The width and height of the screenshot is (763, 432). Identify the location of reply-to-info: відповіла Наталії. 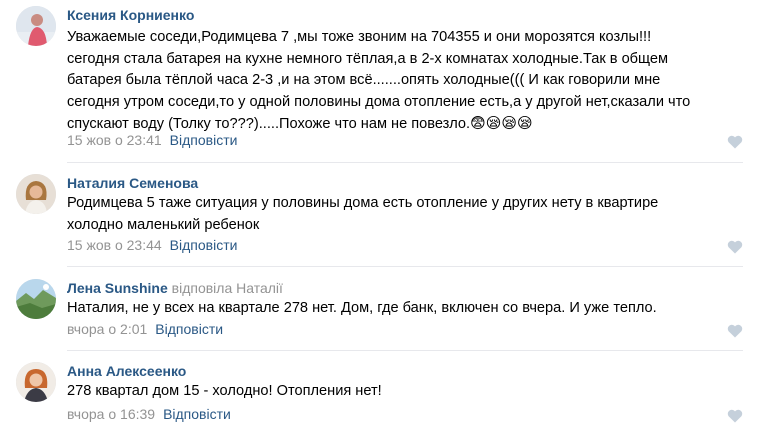
(227, 288).